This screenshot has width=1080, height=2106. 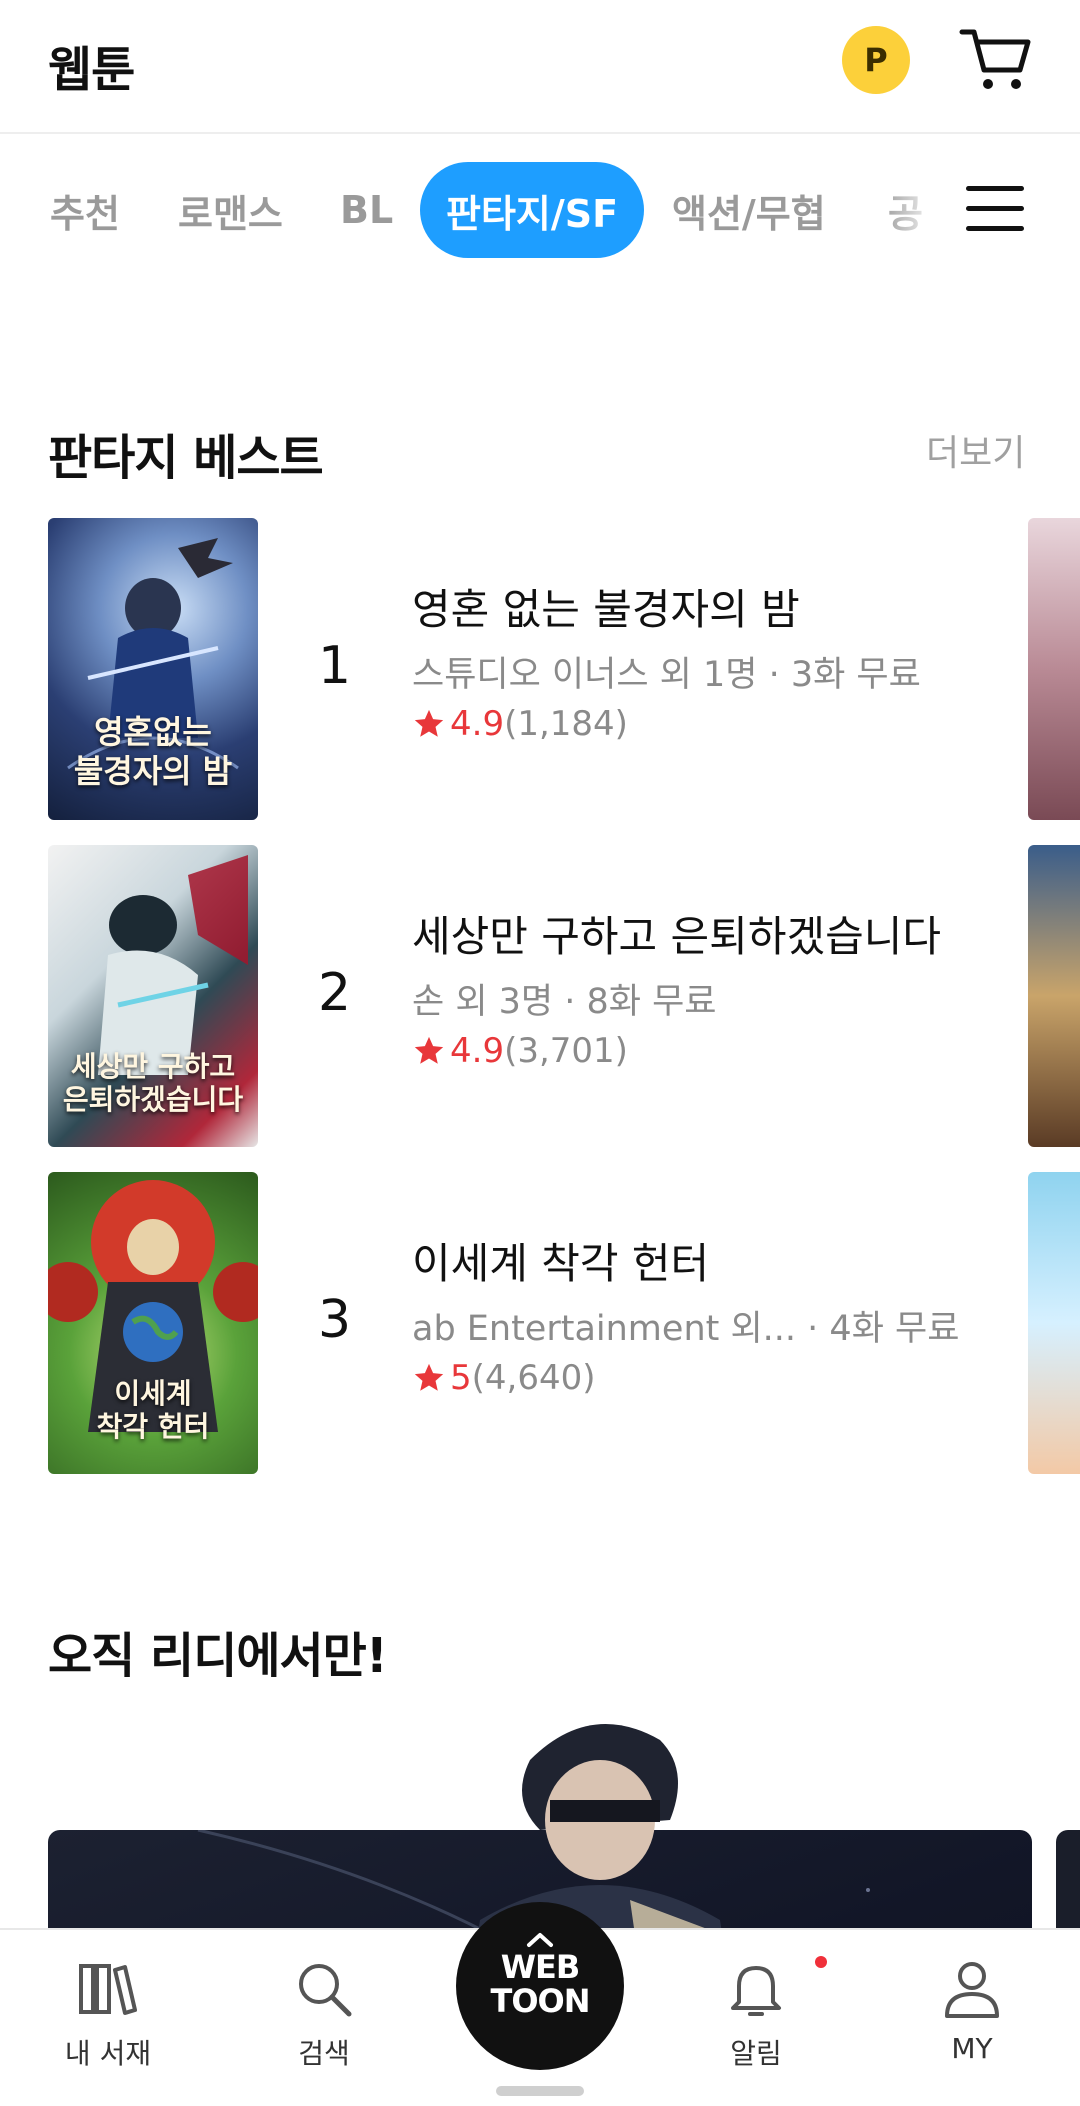 What do you see at coordinates (749, 210) in the screenshot?
I see `tab-action-martial: 액션/무협` at bounding box center [749, 210].